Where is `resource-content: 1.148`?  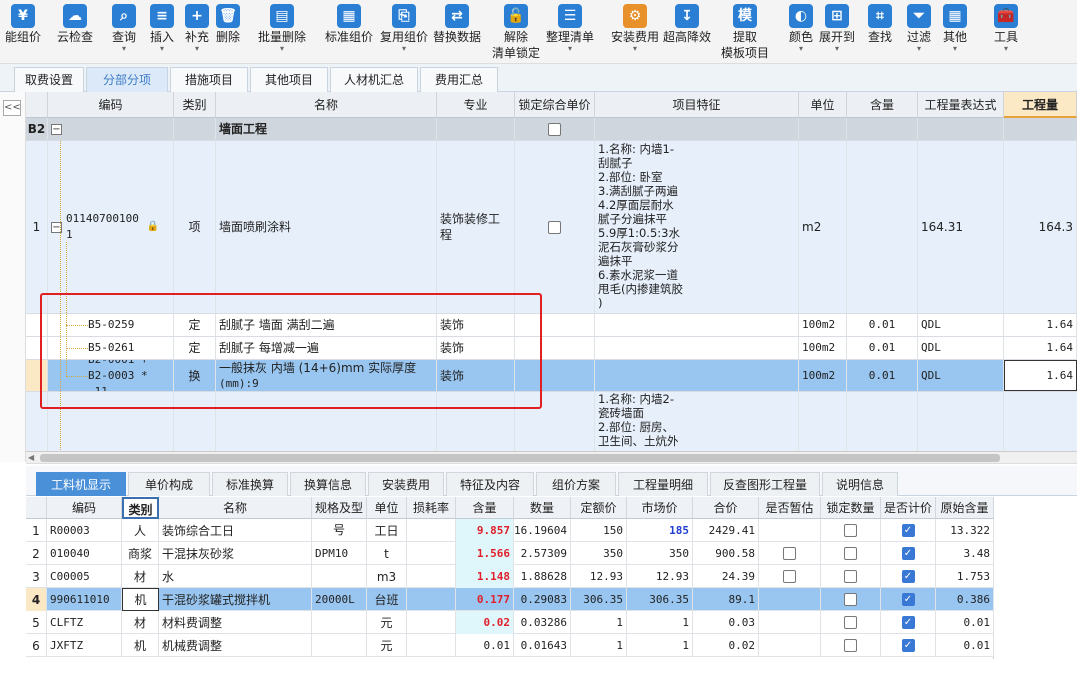
resource-content: 1.148 is located at coordinates (485, 576).